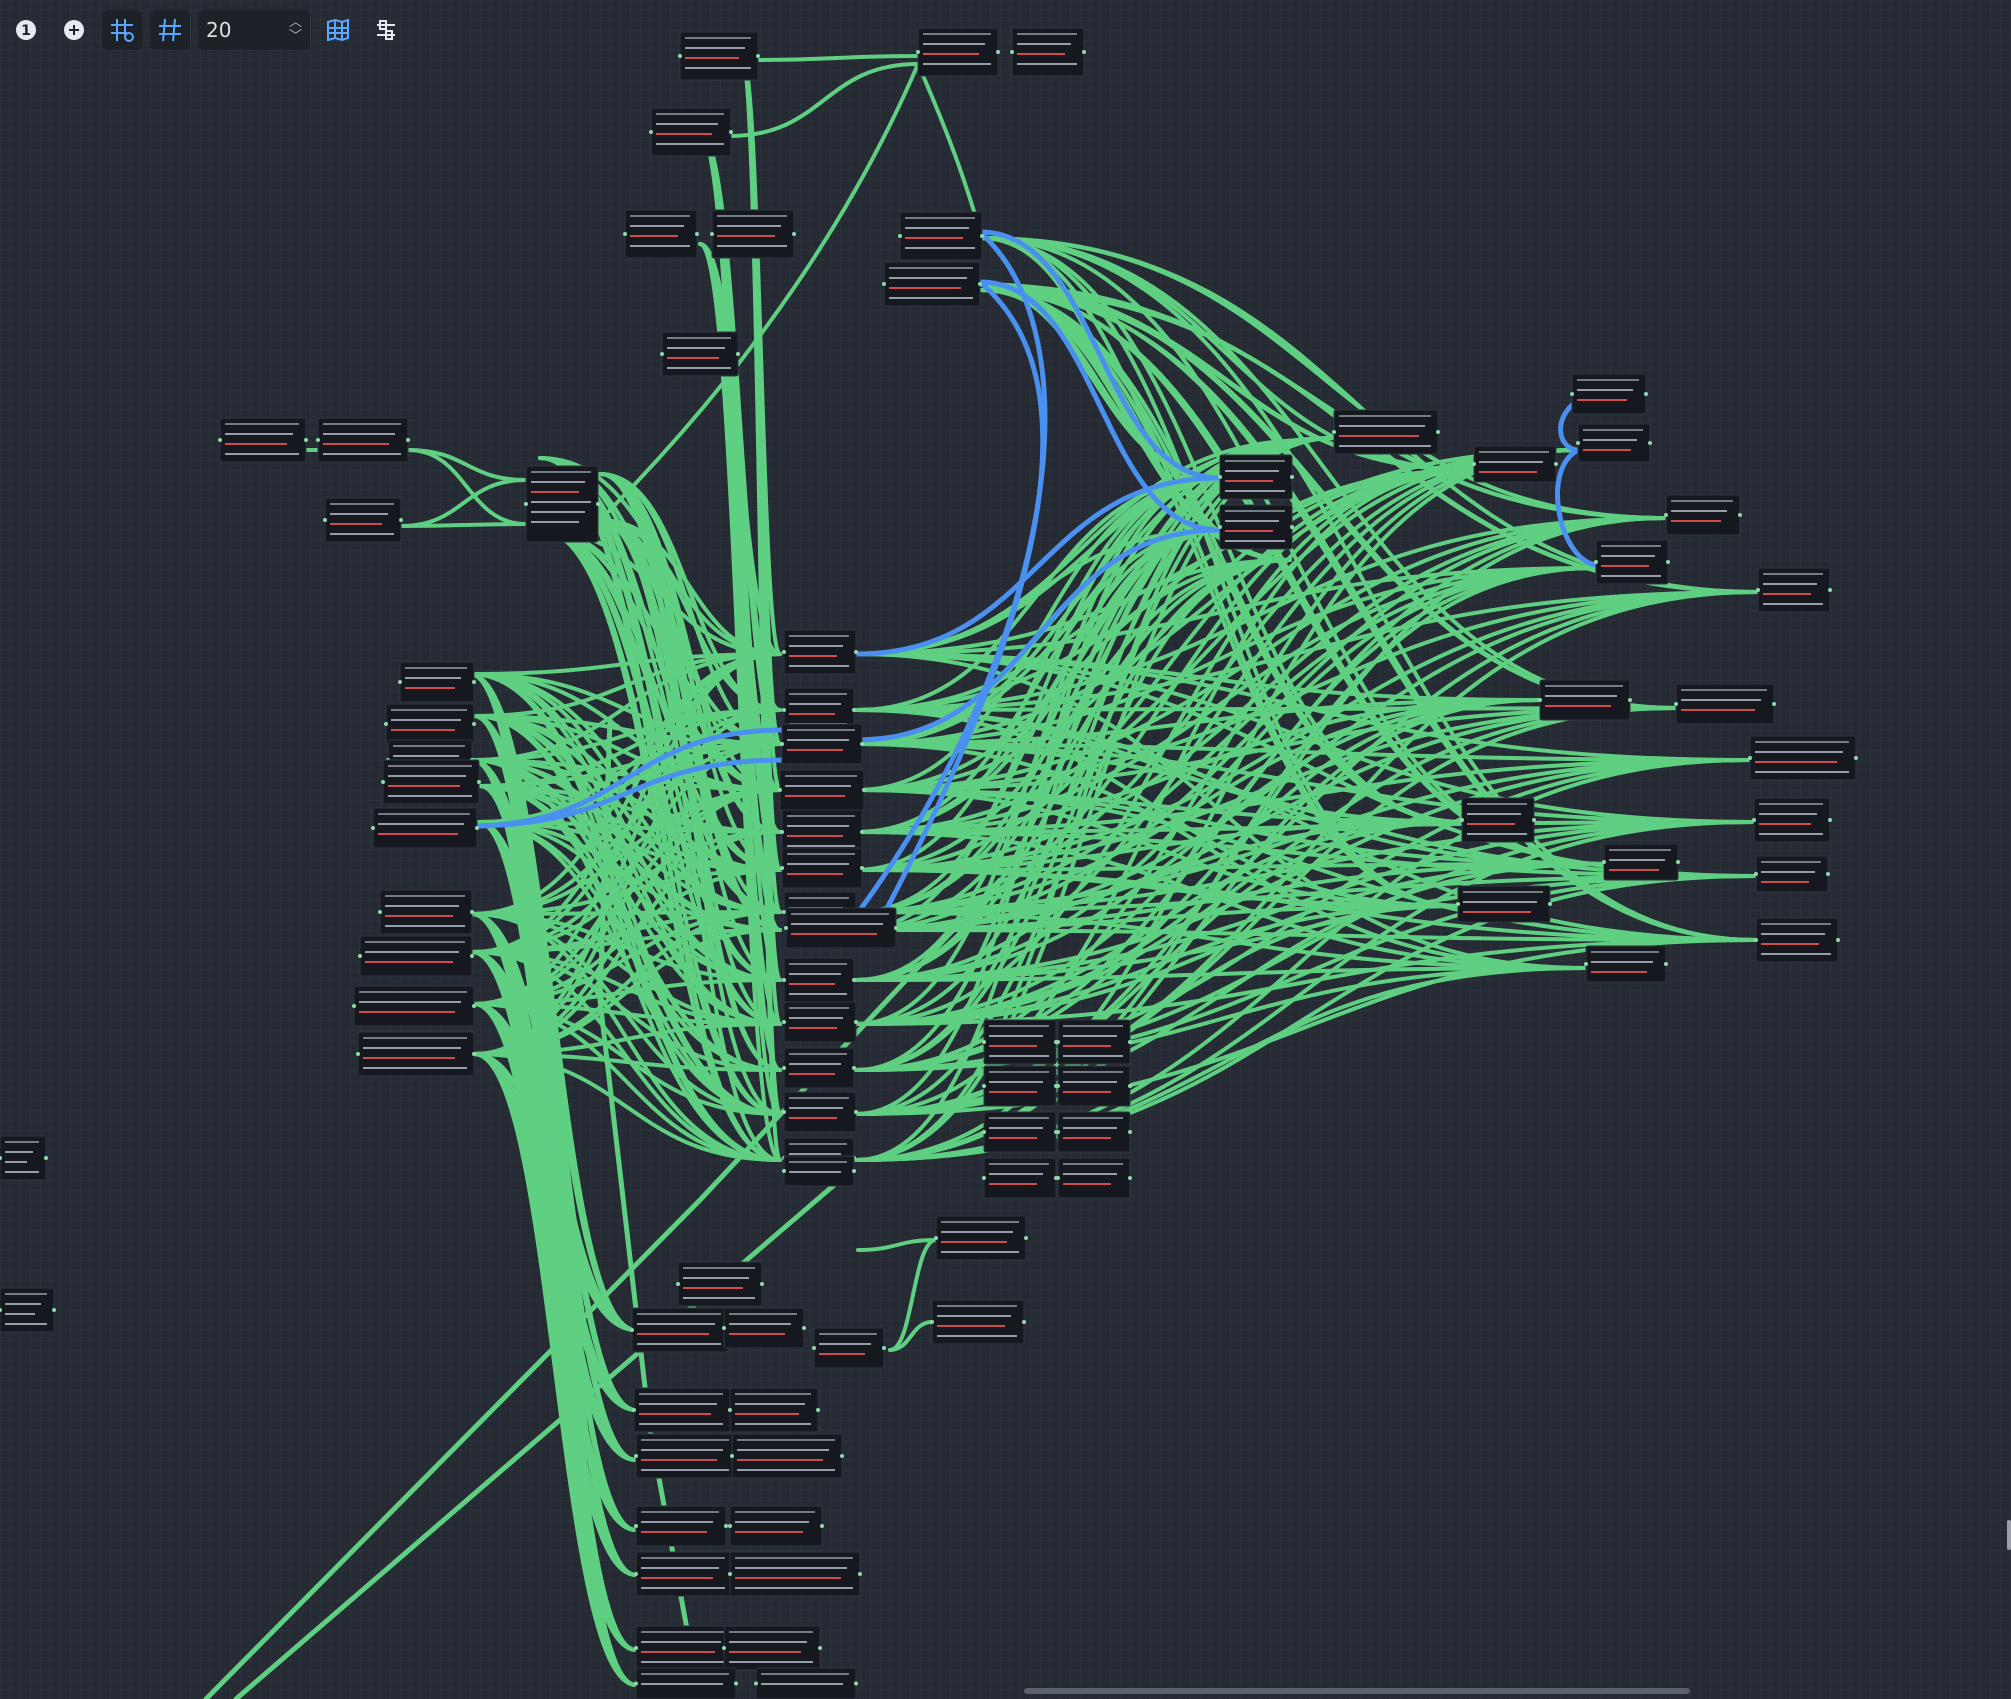 This screenshot has height=1699, width=2011. I want to click on snap-grid-button, so click(122, 30).